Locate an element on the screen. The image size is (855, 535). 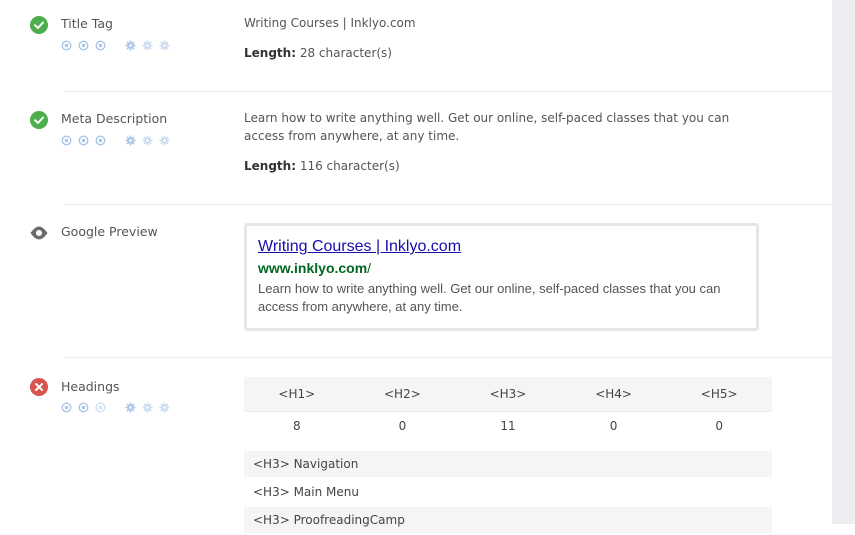
headings-label: Headings is located at coordinates (90, 386).